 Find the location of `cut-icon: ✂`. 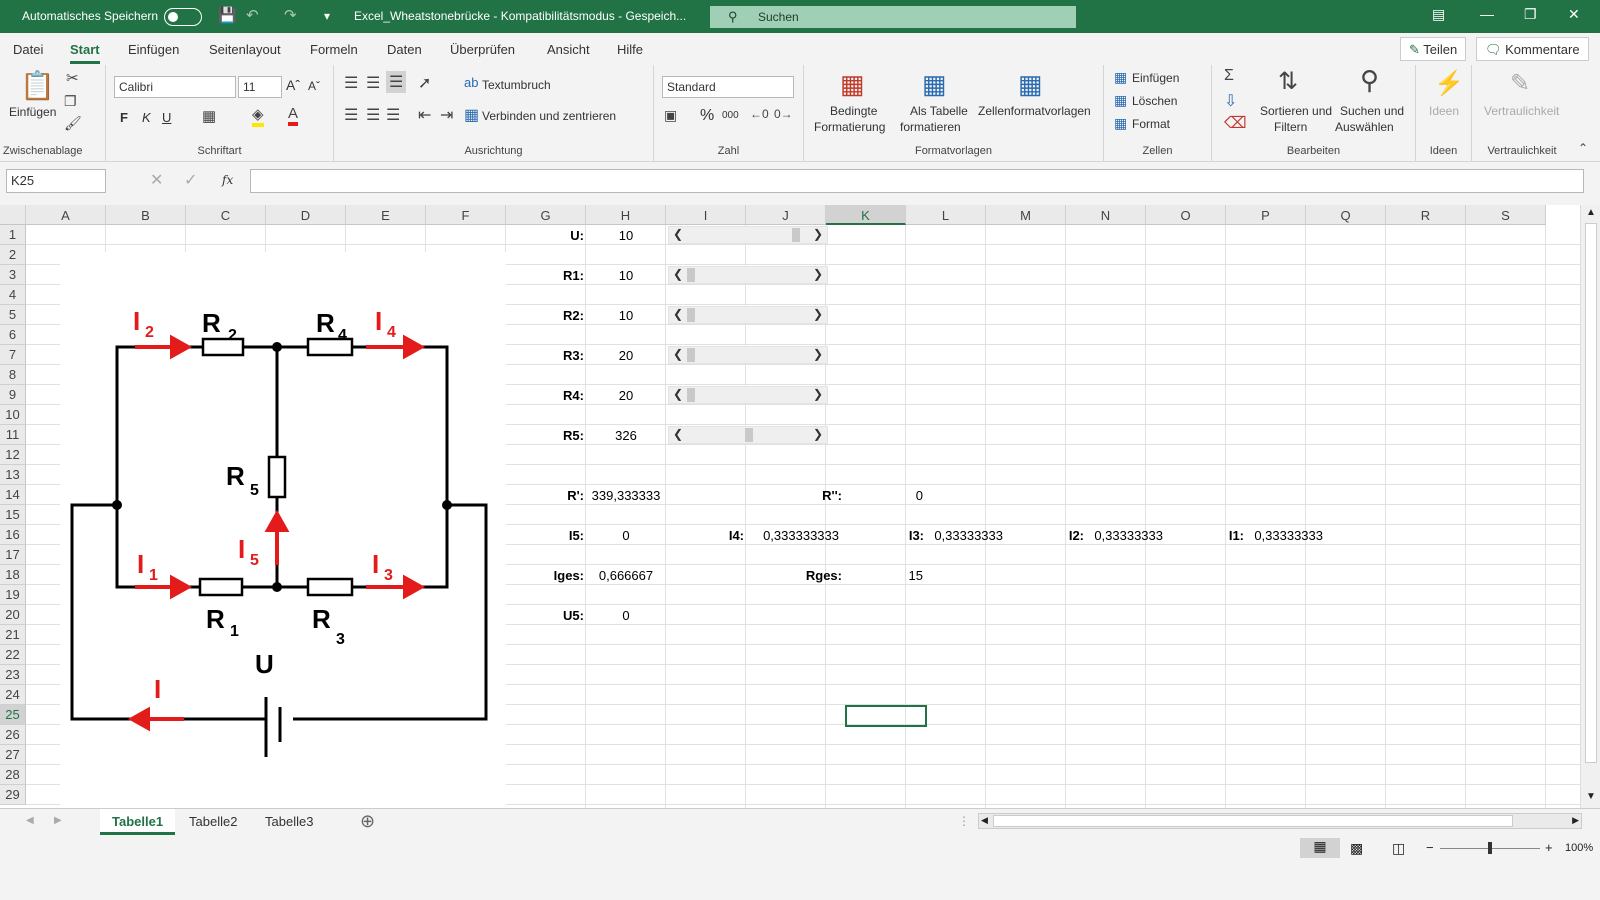

cut-icon: ✂ is located at coordinates (72, 78).